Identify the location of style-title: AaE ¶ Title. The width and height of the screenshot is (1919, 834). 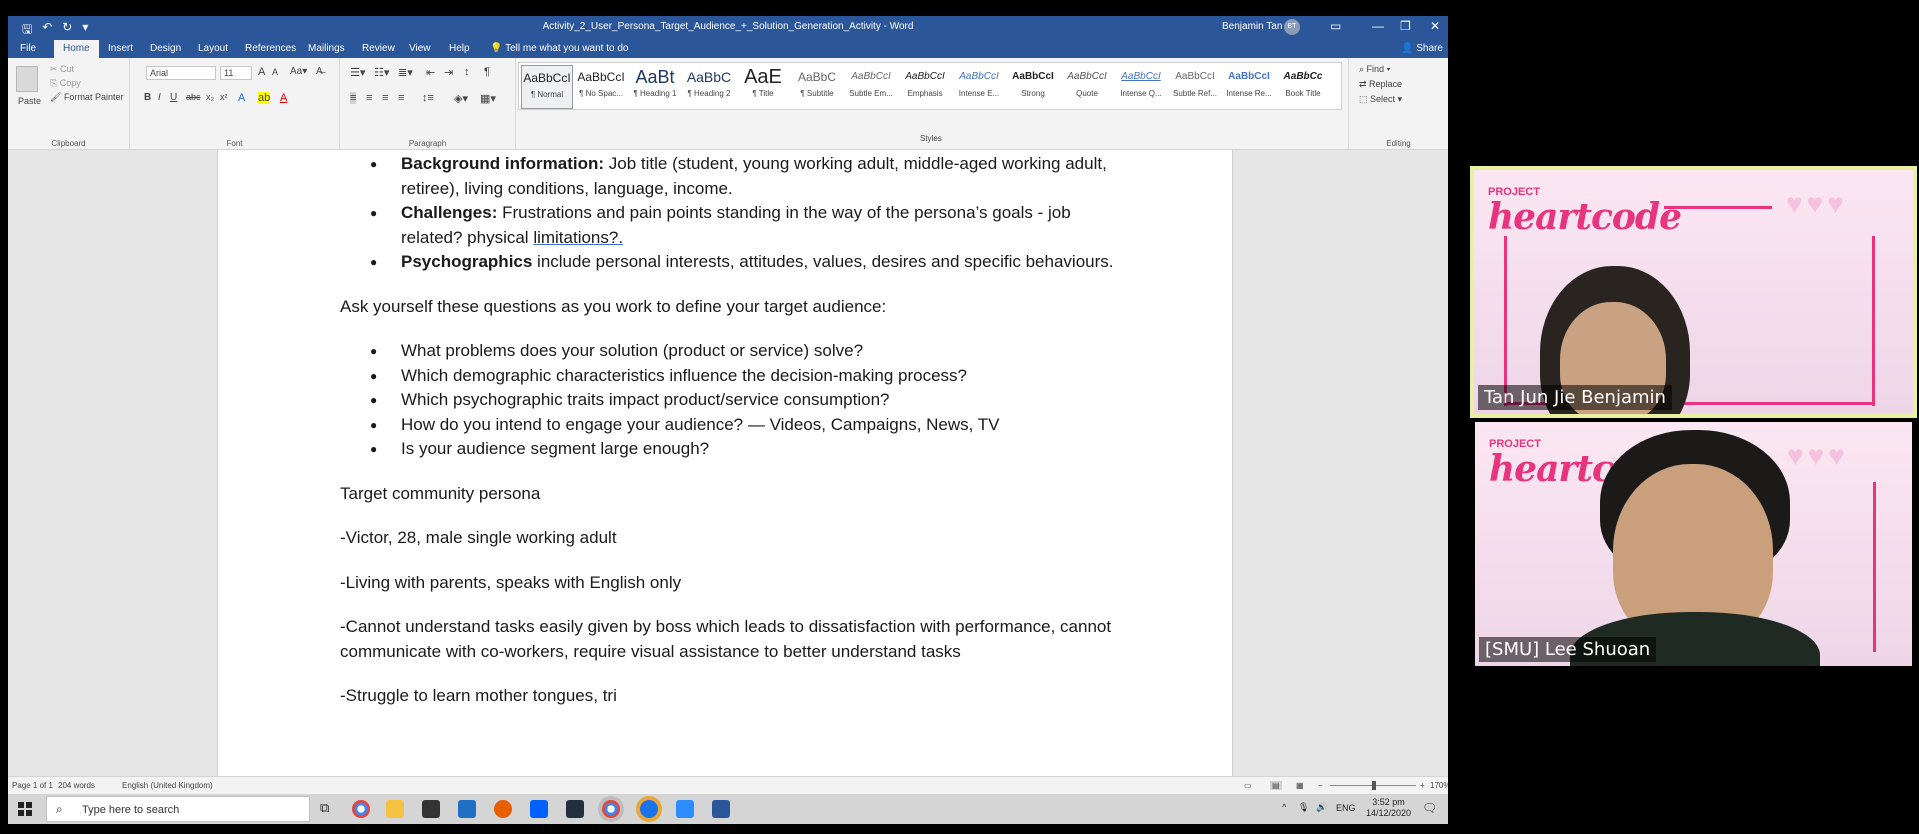
(763, 87).